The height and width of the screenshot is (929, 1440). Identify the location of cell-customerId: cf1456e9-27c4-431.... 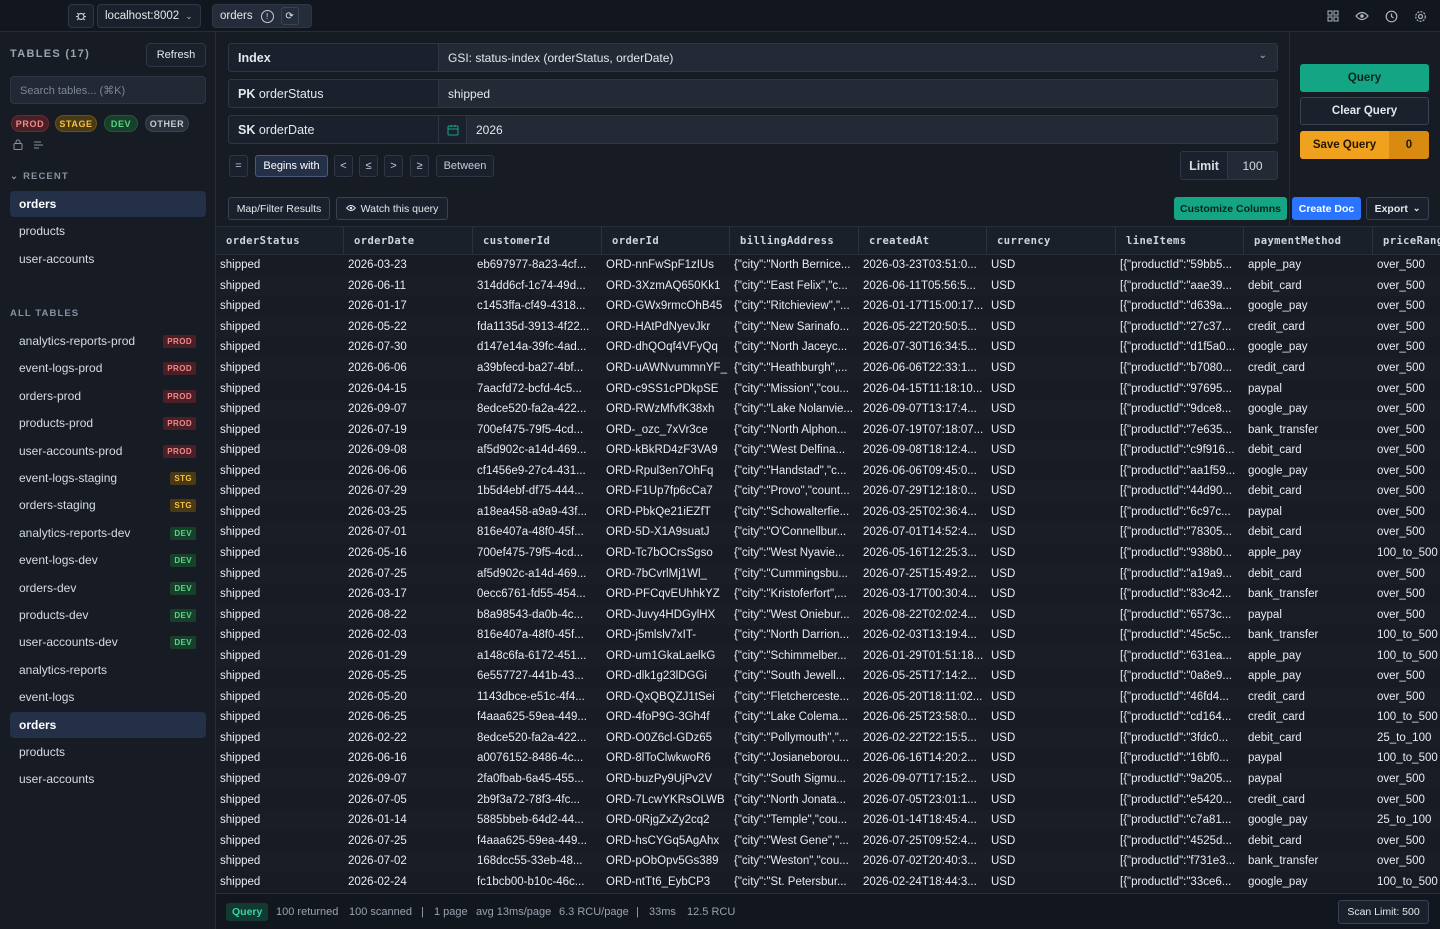
(537, 471).